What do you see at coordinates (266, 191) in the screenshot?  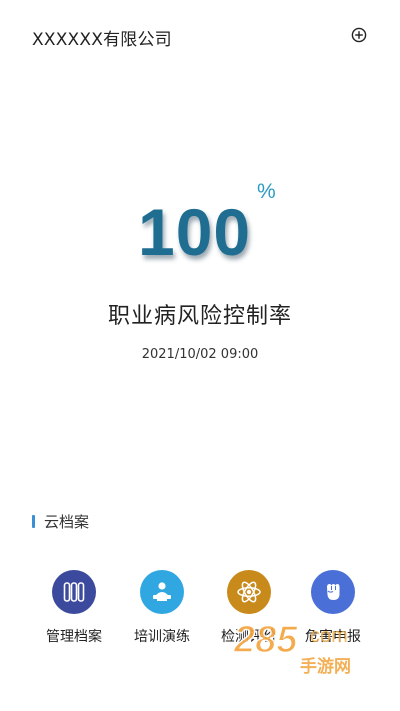 I see `rate-unit: %` at bounding box center [266, 191].